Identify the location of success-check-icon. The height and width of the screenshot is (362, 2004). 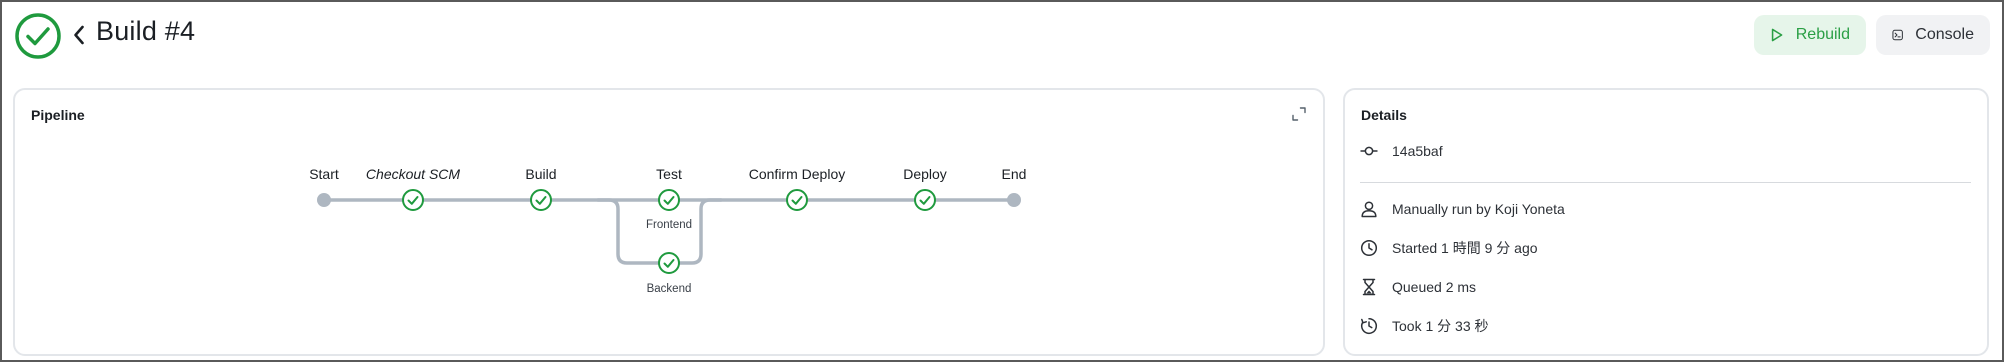
(38, 36).